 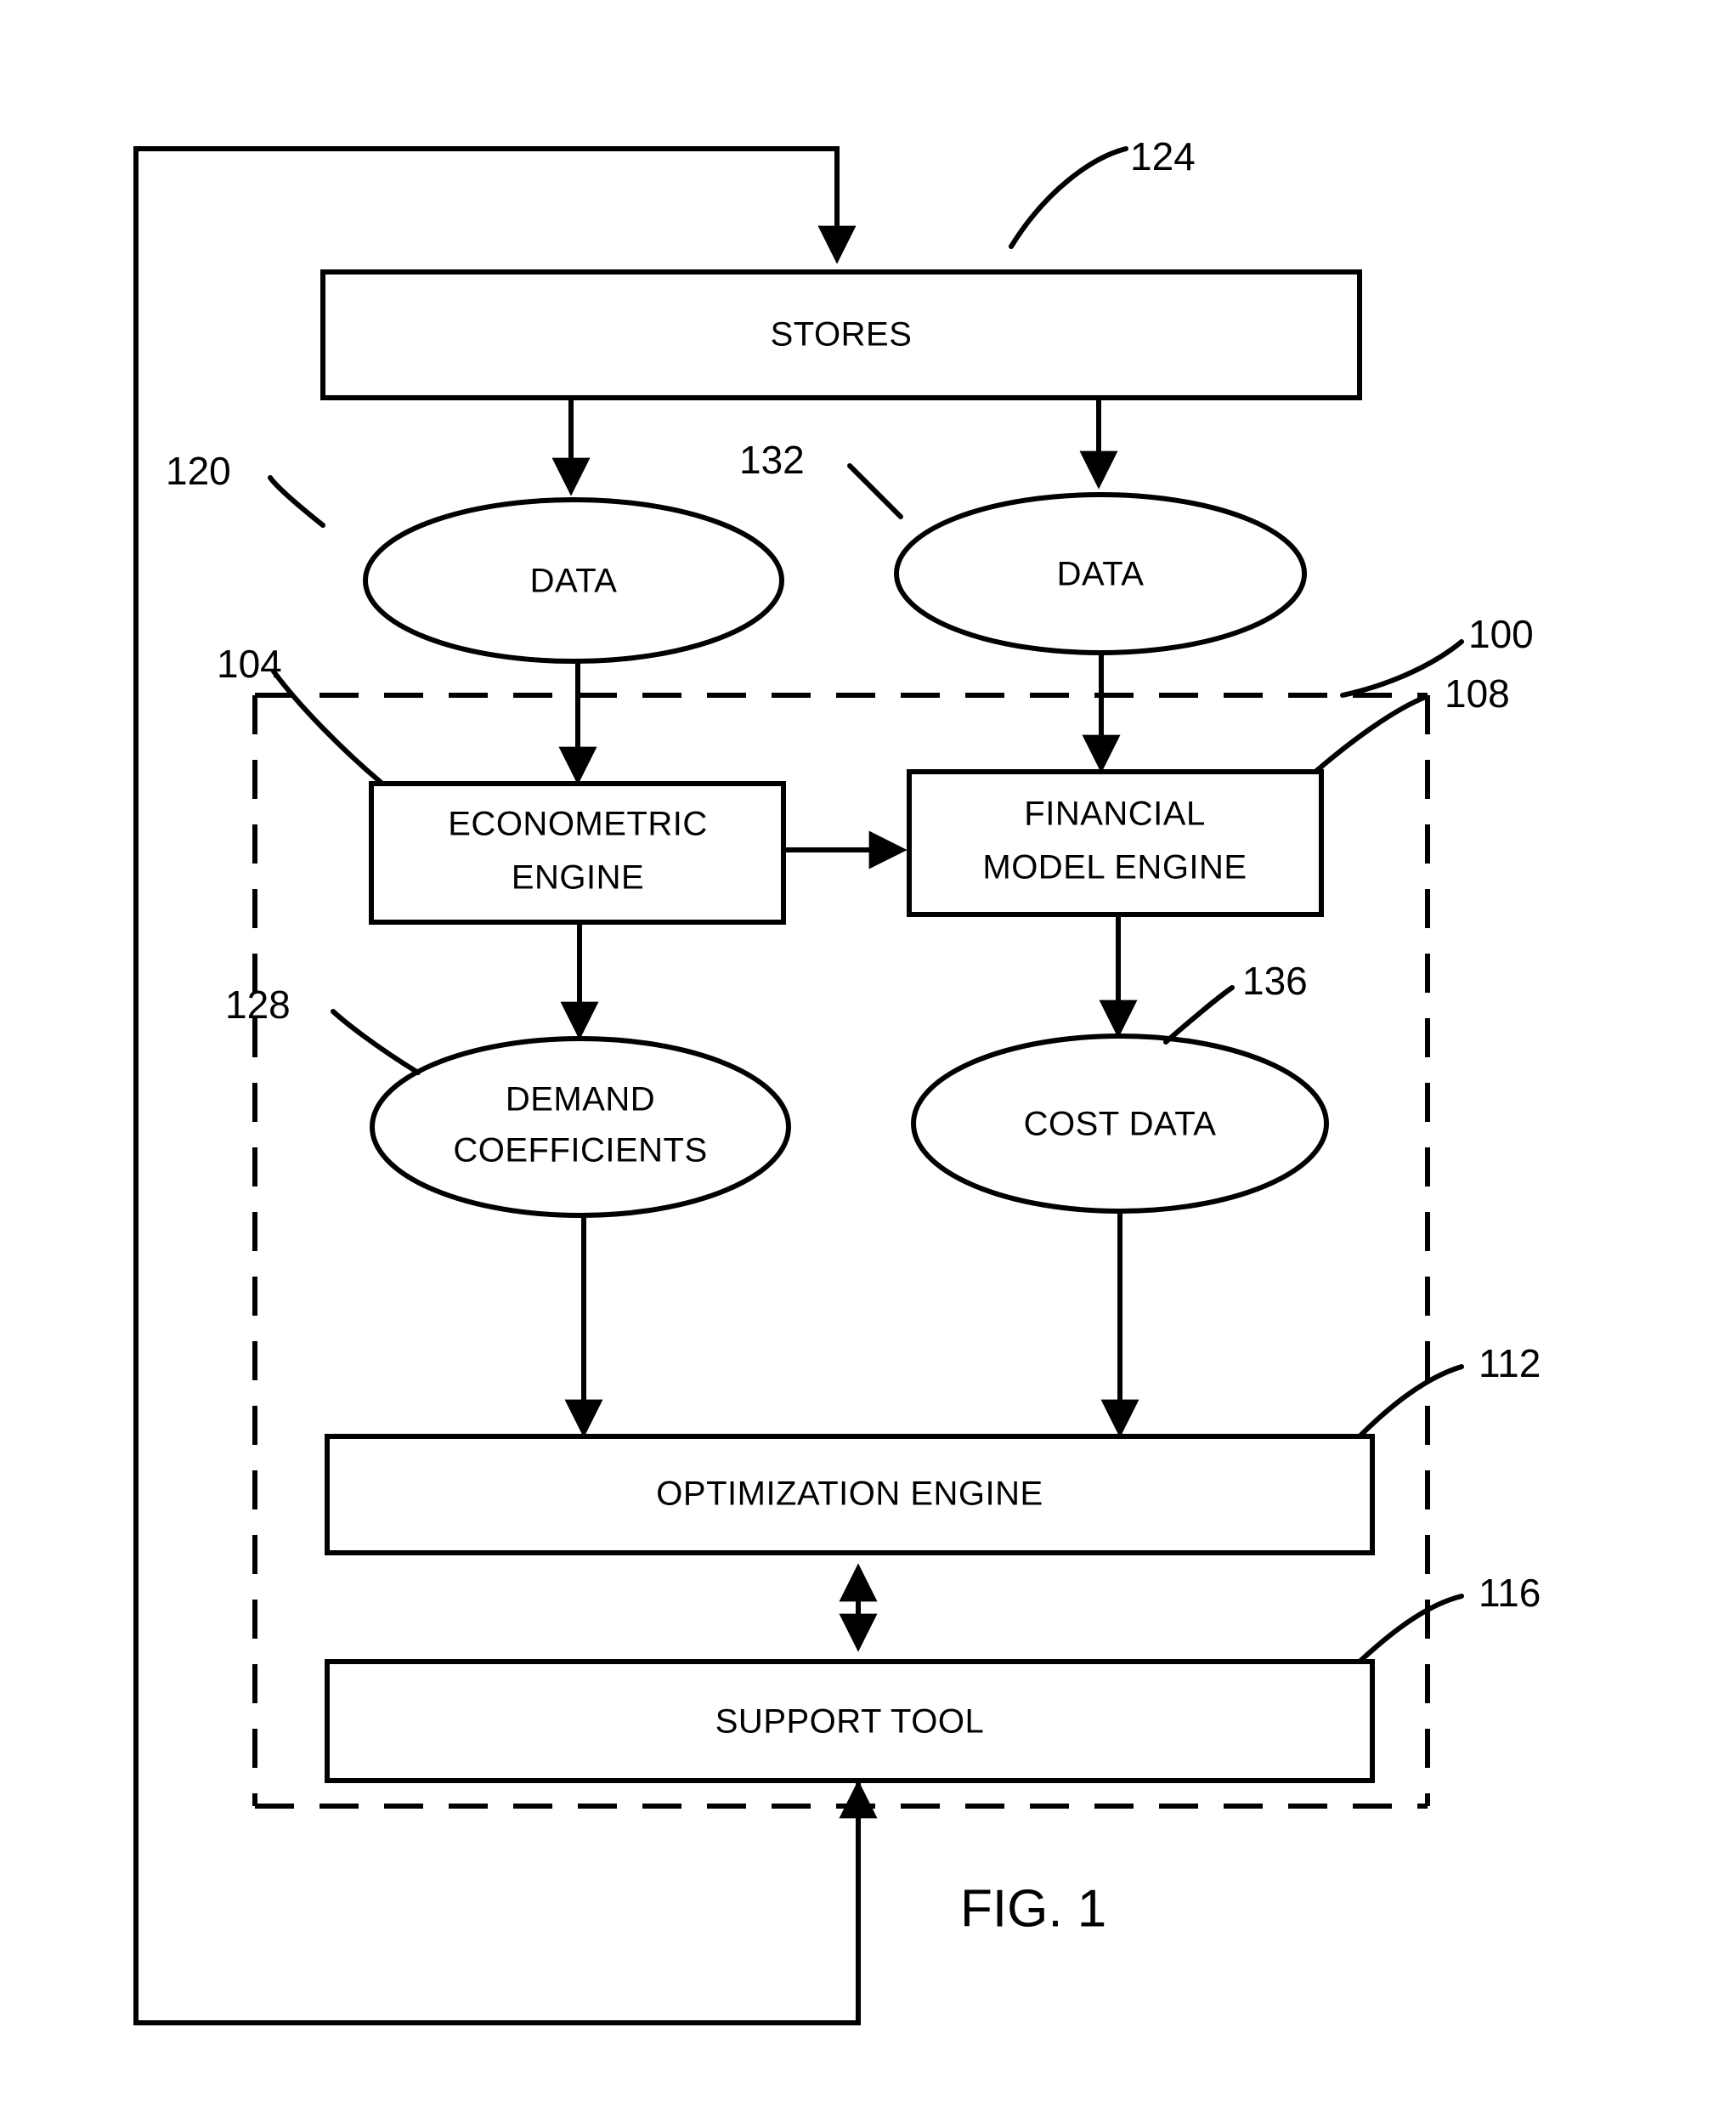 I want to click on ref-numeral-136: 136, so click(x=1275, y=981).